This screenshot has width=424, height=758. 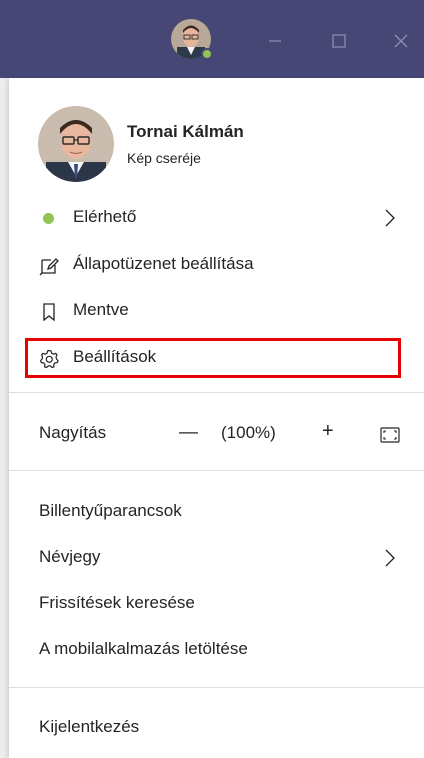 I want to click on minimize-icon, so click(x=275, y=41).